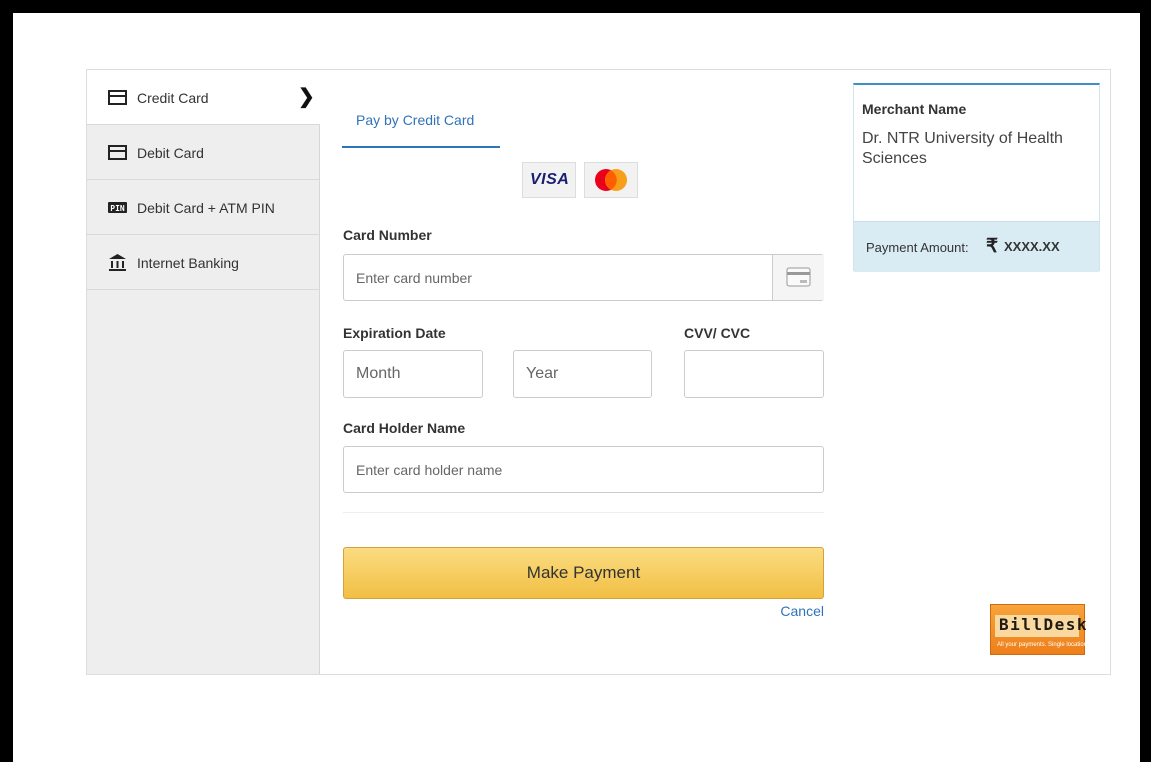 This screenshot has height=762, width=1151. What do you see at coordinates (170, 153) in the screenshot?
I see `sidebar-item-label: Debit Card` at bounding box center [170, 153].